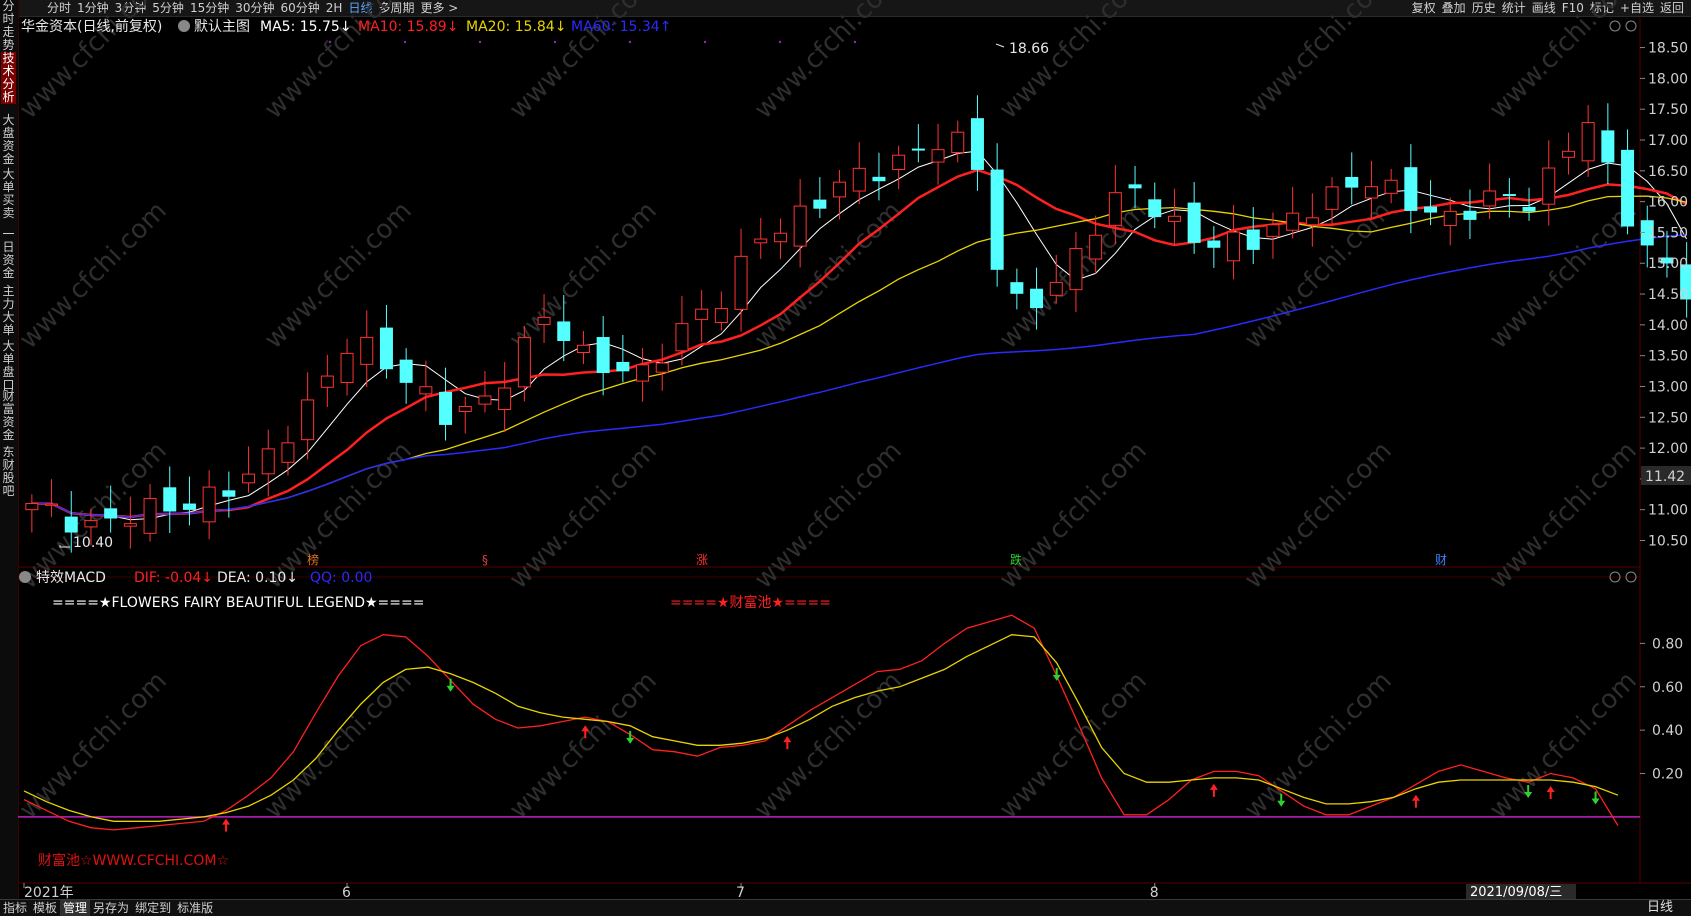  What do you see at coordinates (1659, 907) in the screenshot?
I see `period-label: 日线` at bounding box center [1659, 907].